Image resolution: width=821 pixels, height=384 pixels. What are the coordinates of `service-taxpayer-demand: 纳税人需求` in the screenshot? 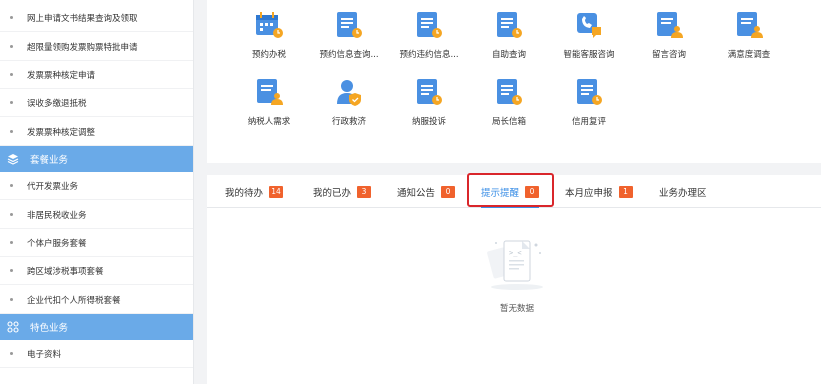 It's located at (269, 102).